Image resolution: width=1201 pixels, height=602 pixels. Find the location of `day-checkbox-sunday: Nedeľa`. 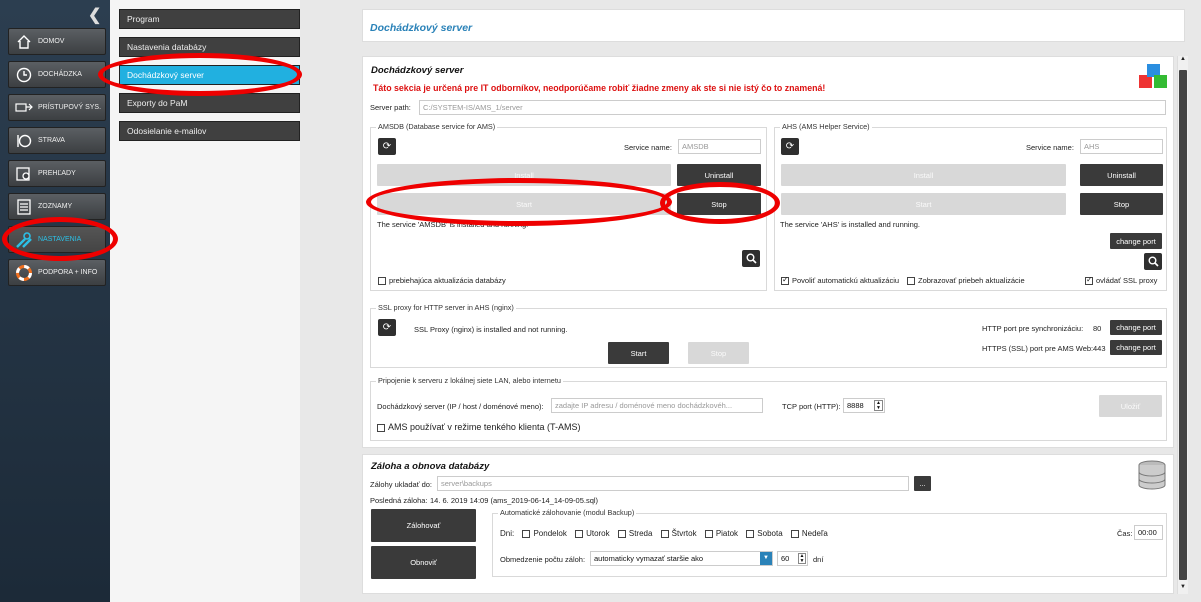

day-checkbox-sunday: Nedeľa is located at coordinates (809, 533).